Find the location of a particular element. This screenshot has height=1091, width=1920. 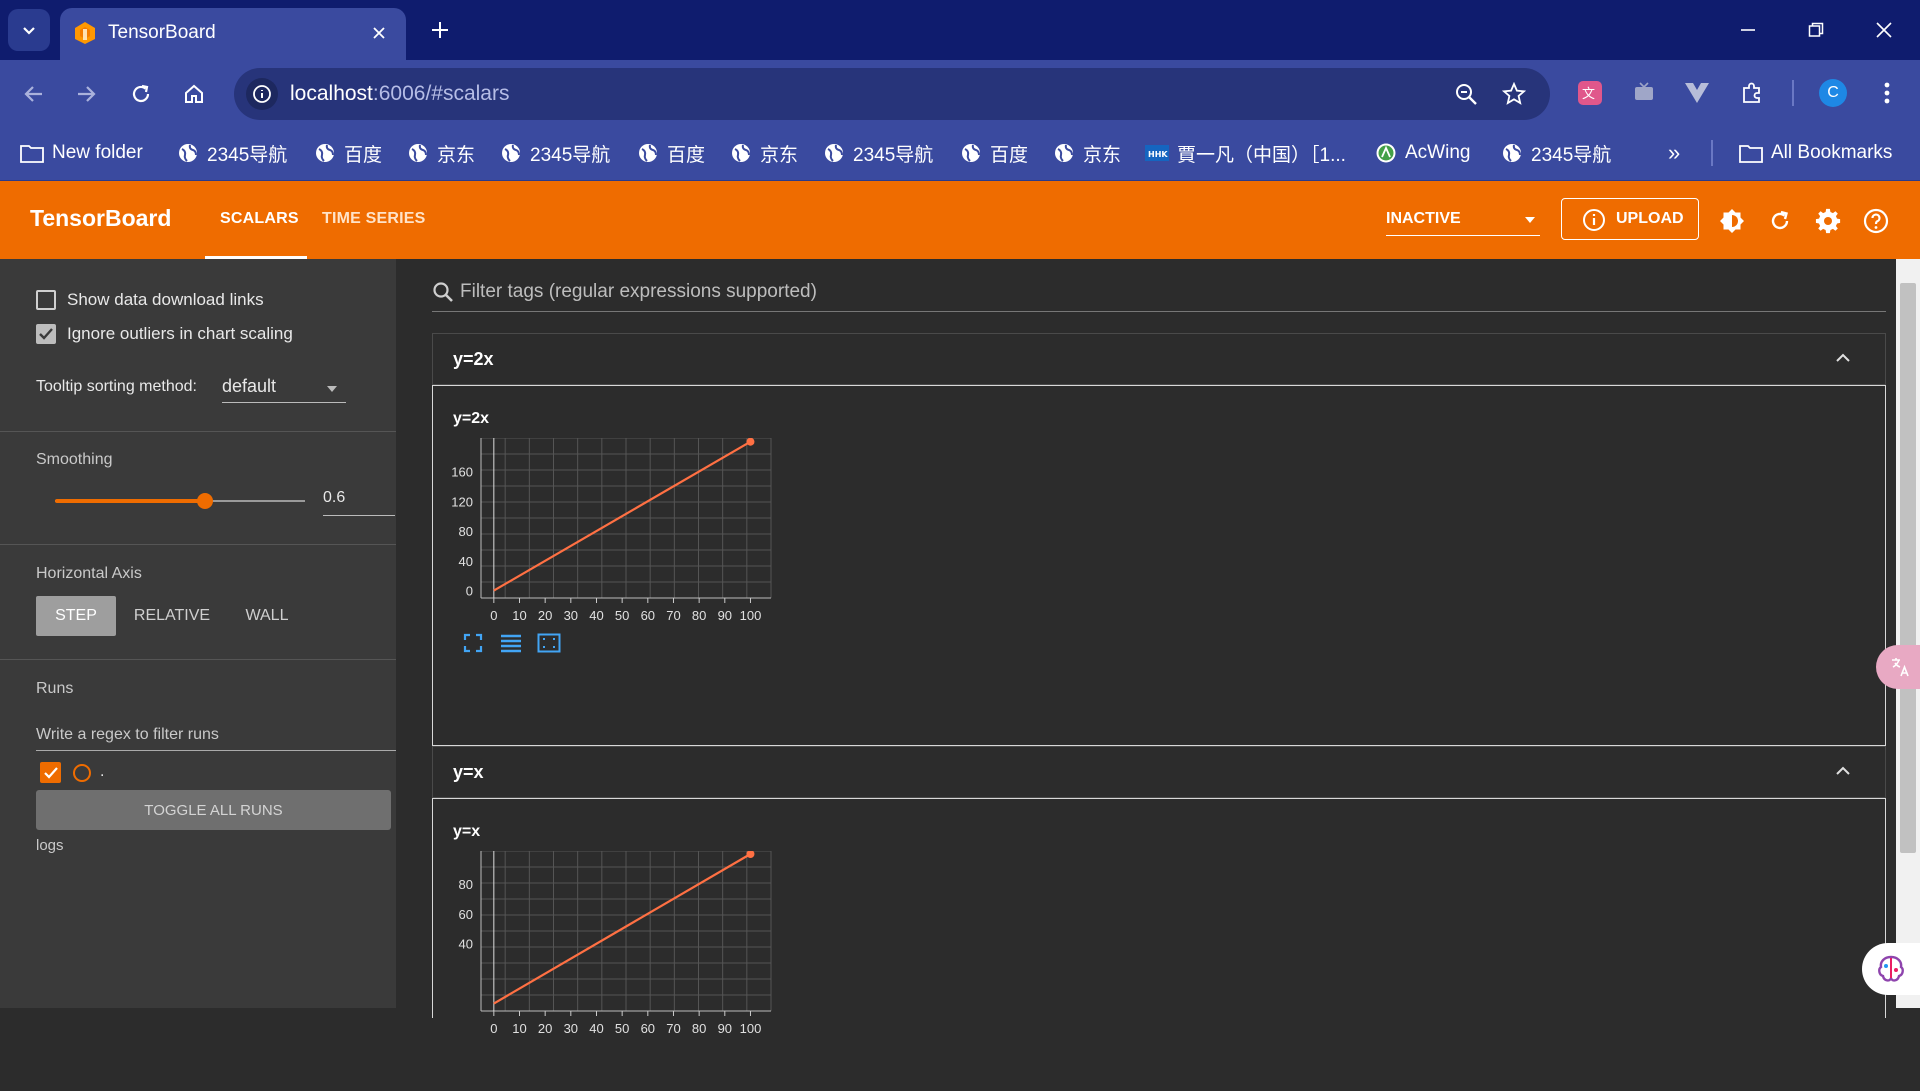

smoothing-slider-fill is located at coordinates (130, 501).